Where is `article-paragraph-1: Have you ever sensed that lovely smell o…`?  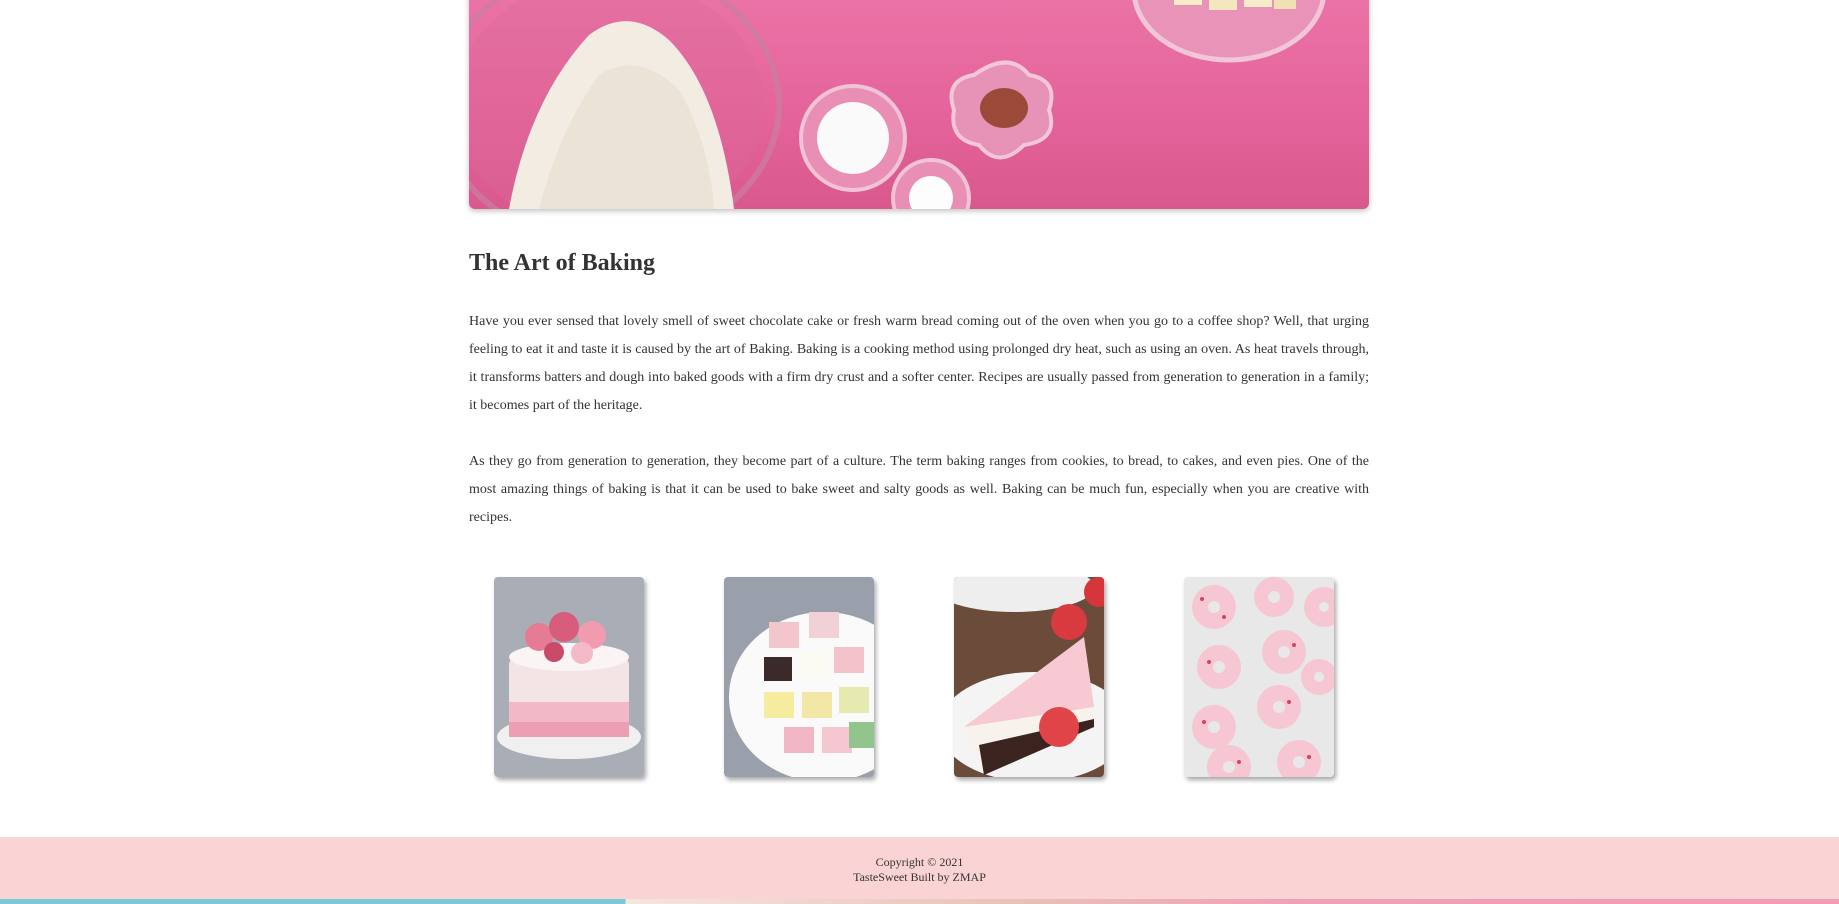
article-paragraph-1: Have you ever sensed that lovely smell o… is located at coordinates (919, 363).